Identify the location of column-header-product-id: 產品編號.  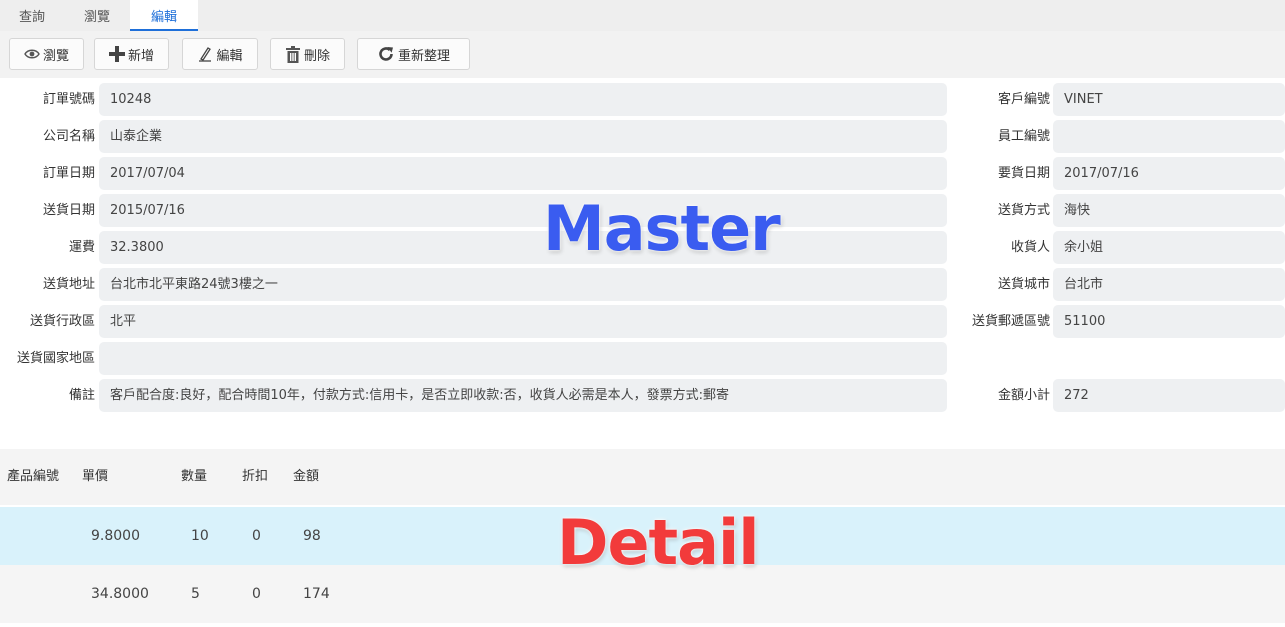
(33, 477).